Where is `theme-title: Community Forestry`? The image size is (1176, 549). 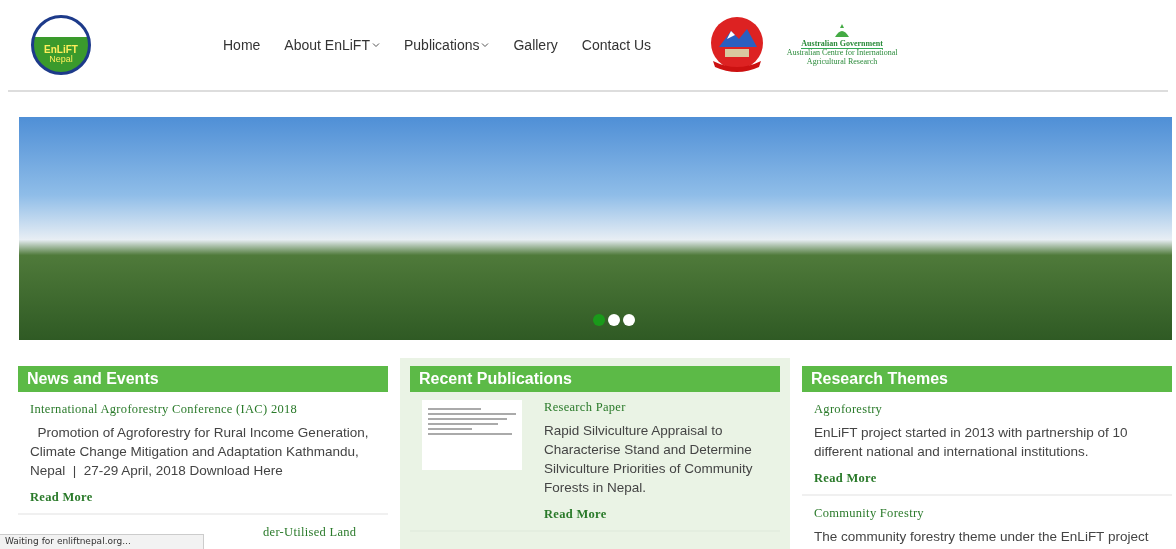 theme-title: Community Forestry is located at coordinates (987, 513).